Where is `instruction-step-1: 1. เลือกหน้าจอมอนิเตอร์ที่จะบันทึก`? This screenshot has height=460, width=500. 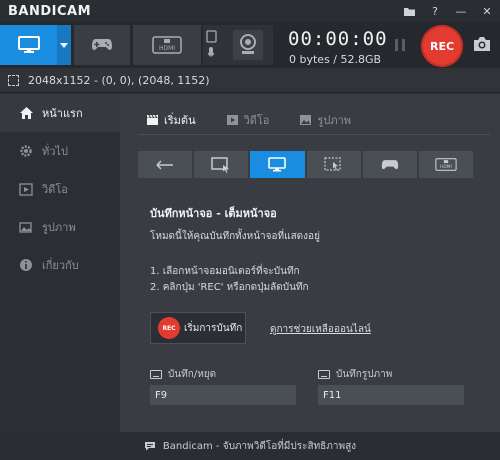
instruction-step-1: 1. เลือกหน้าจอมอนิเตอร์ที่จะบันทึก is located at coordinates (225, 271).